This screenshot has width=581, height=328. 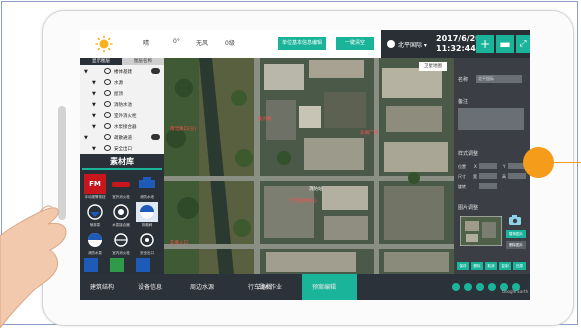 I want to click on delete-image-button: 删除图片, so click(x=516, y=245).